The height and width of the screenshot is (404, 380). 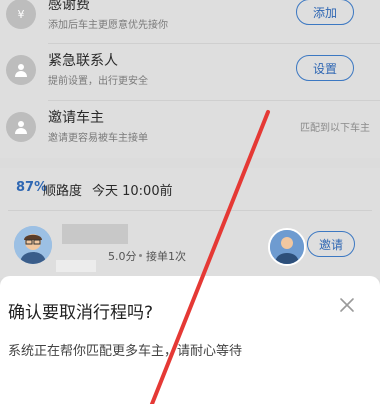 What do you see at coordinates (33, 245) in the screenshot?
I see `avatar` at bounding box center [33, 245].